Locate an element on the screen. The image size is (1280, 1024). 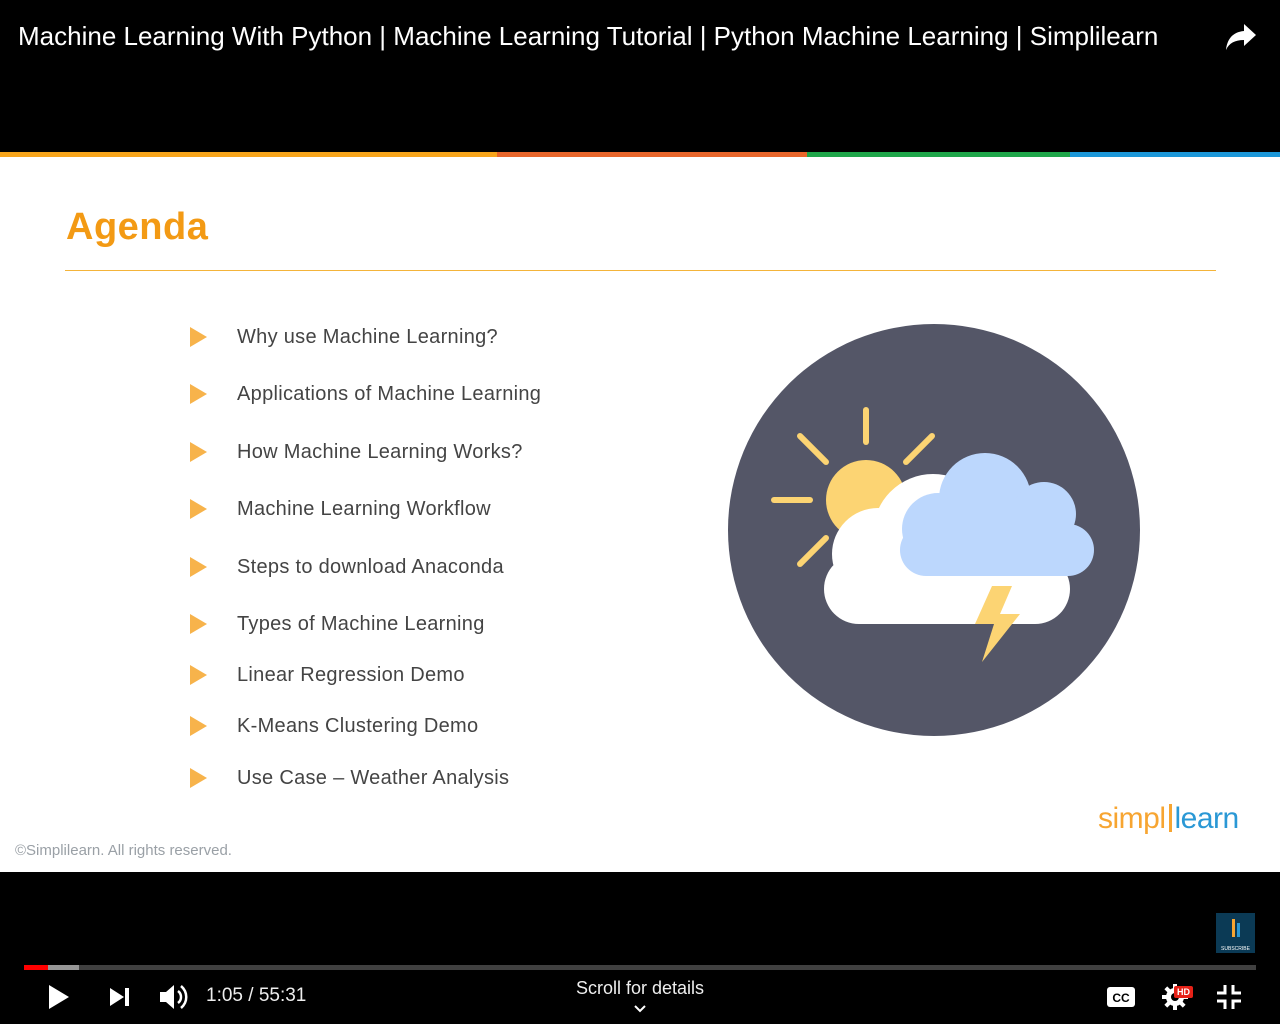
share-arrow-icon is located at coordinates (1241, 37).